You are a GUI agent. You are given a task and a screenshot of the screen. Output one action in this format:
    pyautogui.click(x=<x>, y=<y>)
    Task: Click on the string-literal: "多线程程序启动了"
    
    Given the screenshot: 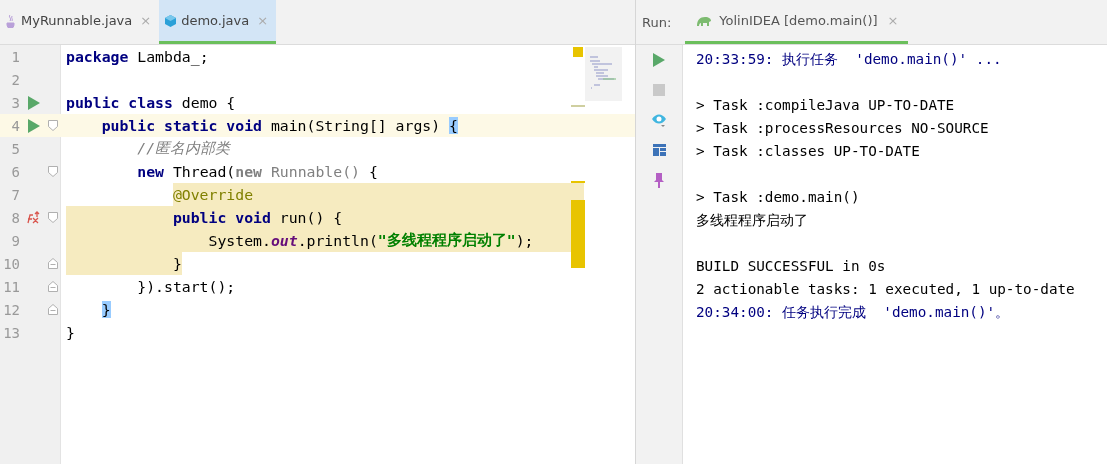 What is the action you would take?
    pyautogui.click(x=446, y=240)
    